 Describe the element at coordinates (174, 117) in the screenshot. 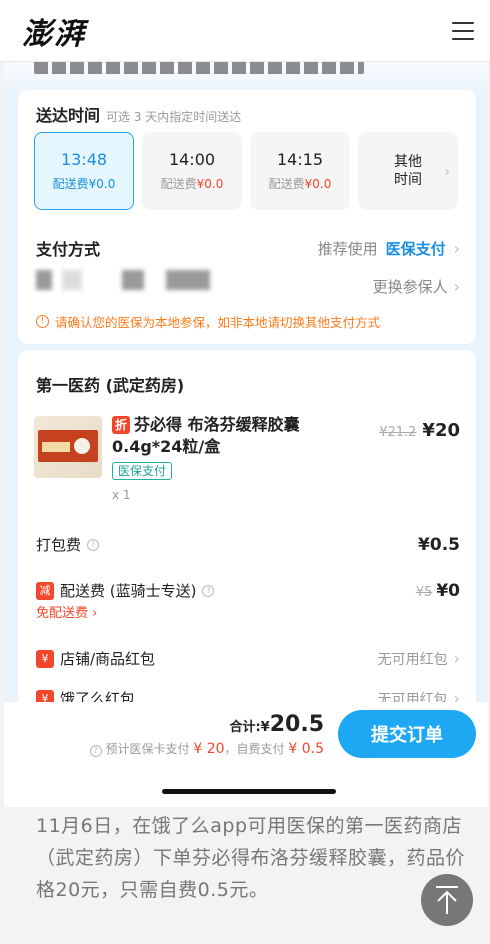

I see `delivery-hint: 可选 3 天内指定时间送达` at that location.